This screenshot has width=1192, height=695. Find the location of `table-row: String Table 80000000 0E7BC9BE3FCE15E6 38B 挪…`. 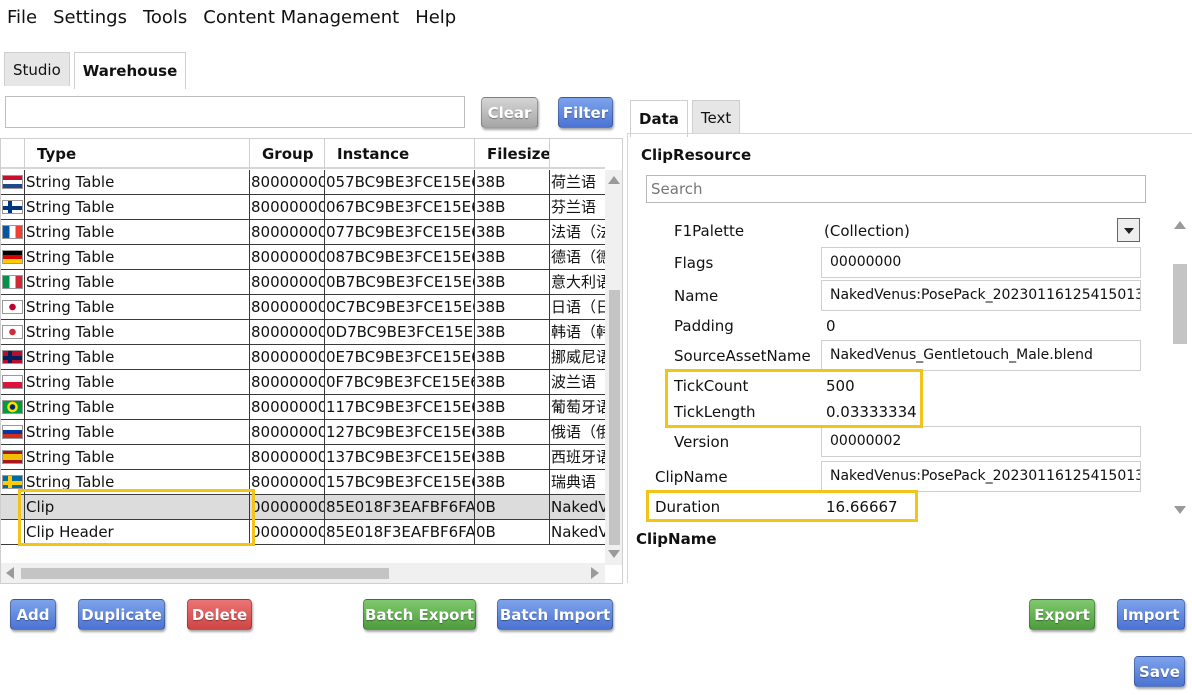

table-row: String Table 80000000 0E7BC9BE3FCE15E6 38B 挪… is located at coordinates (303, 357).